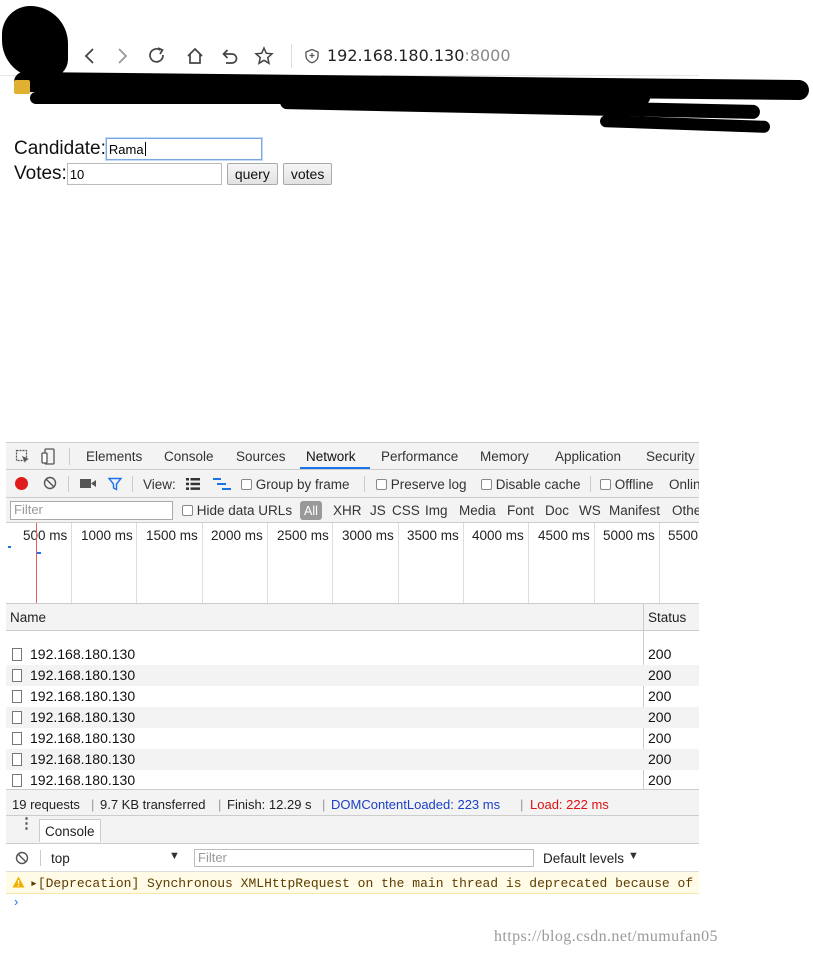  I want to click on votes-value: 10, so click(77, 174).